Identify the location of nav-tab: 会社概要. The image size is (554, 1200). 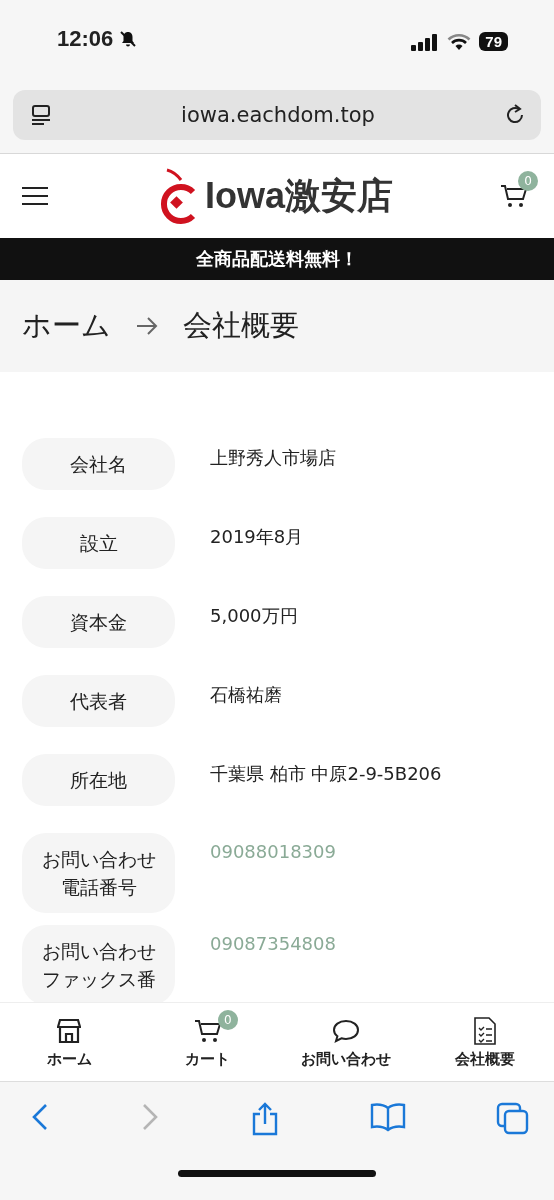
(484, 1042).